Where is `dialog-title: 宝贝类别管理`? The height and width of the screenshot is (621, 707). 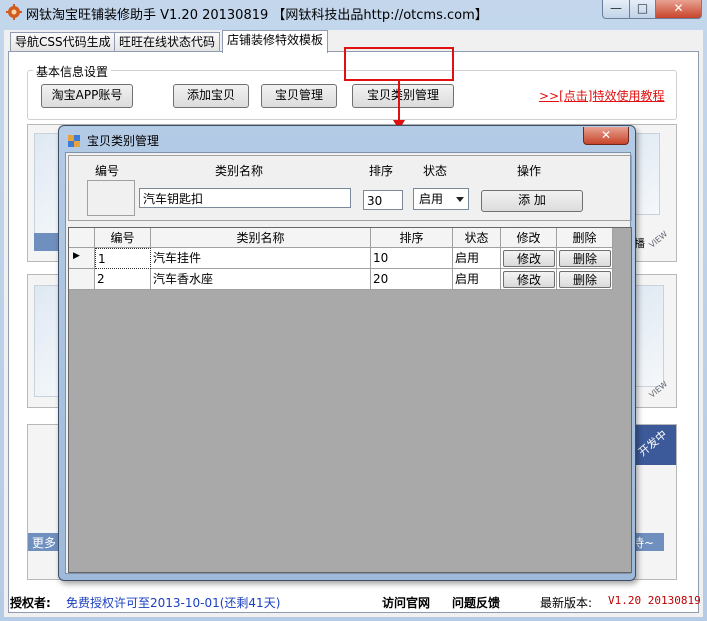
dialog-title: 宝贝类别管理 is located at coordinates (123, 141).